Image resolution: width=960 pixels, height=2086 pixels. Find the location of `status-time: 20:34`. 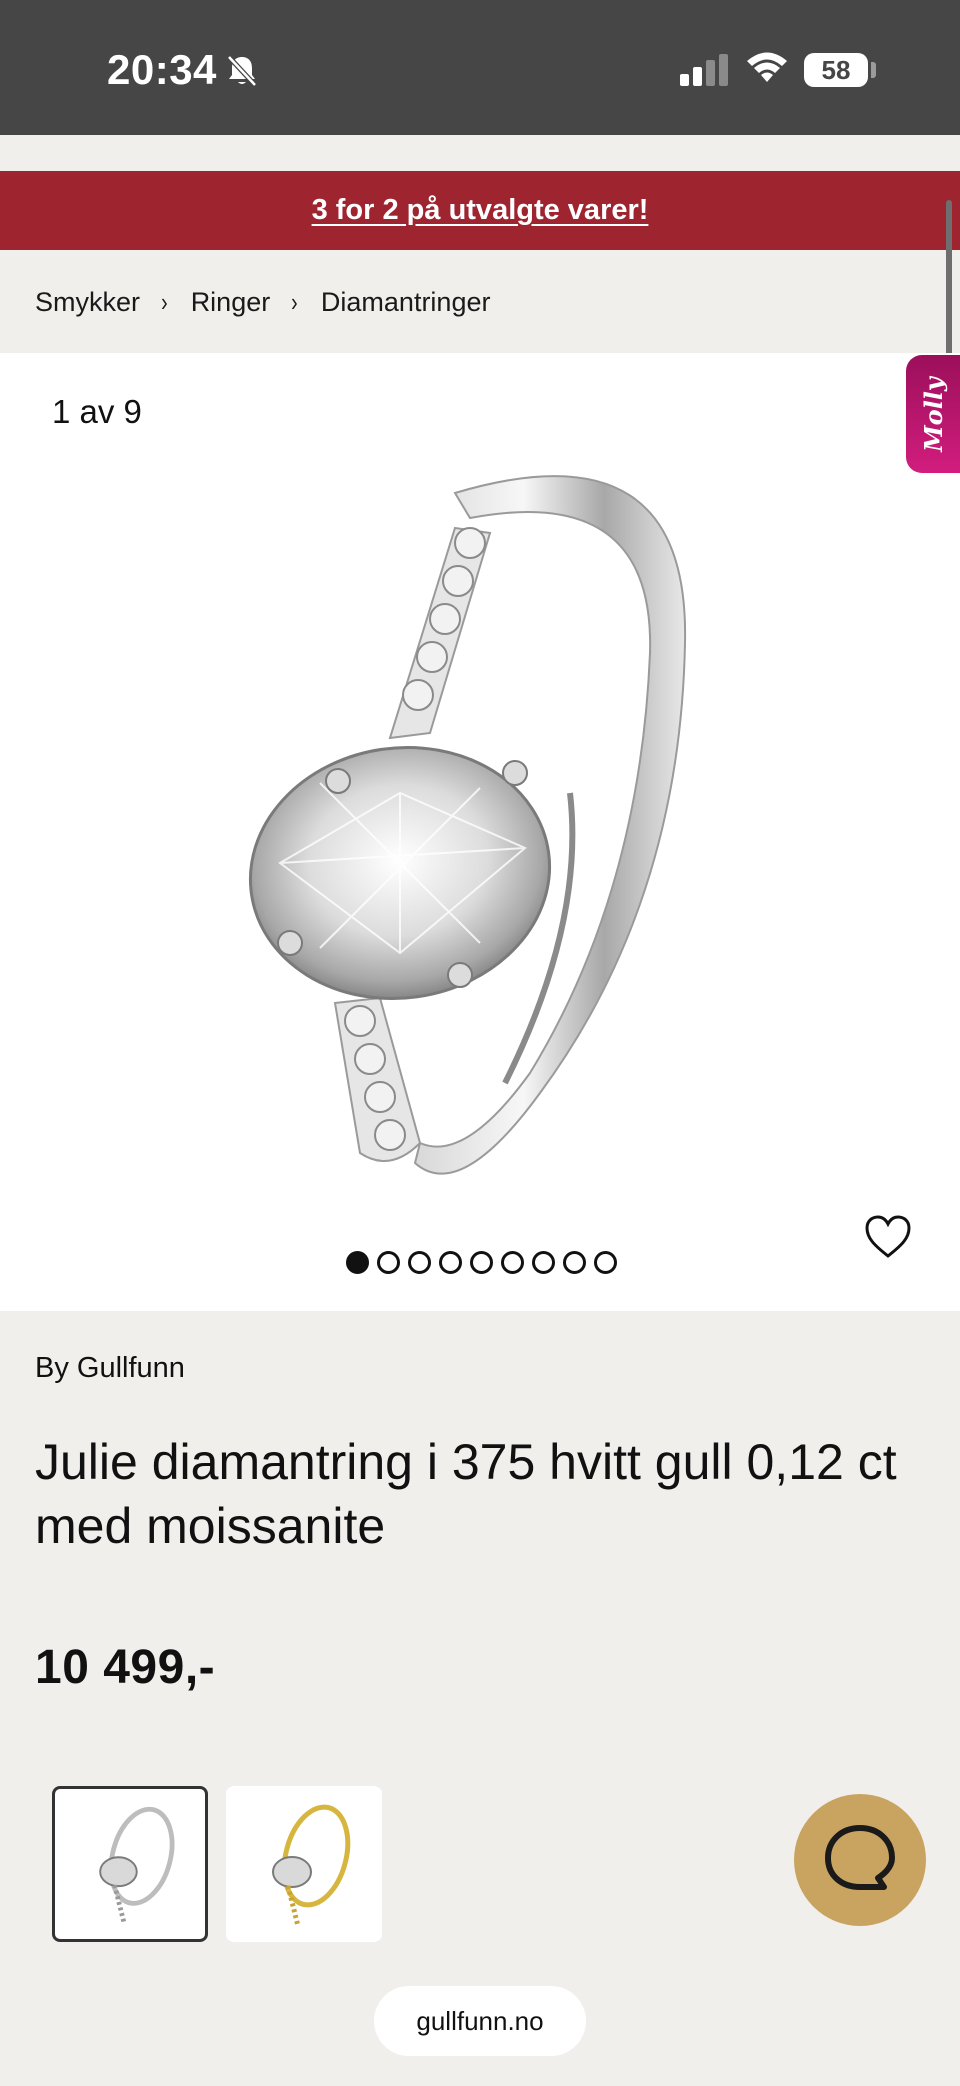

status-time: 20:34 is located at coordinates (162, 69).